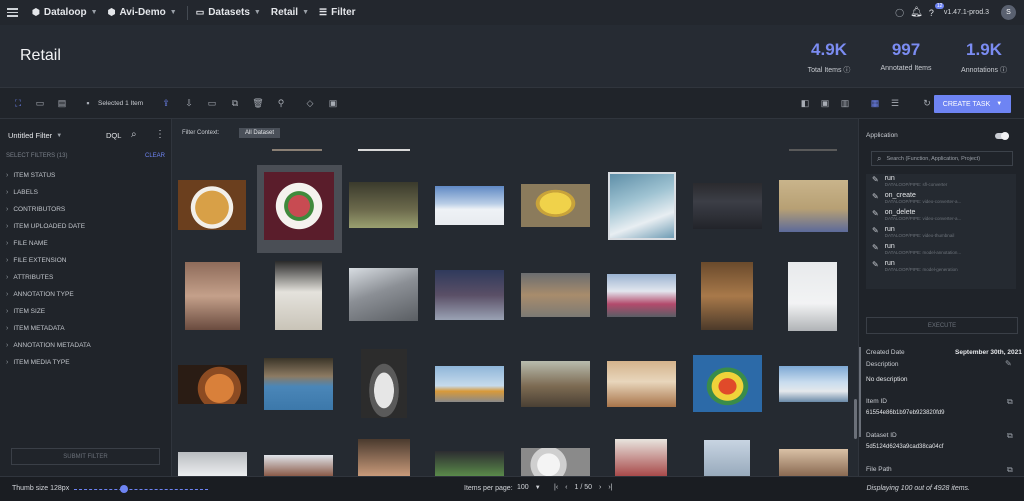 The height and width of the screenshot is (501, 1024). What do you see at coordinates (529, 487) in the screenshot?
I see `items-per-page-select: 100 ▼` at bounding box center [529, 487].